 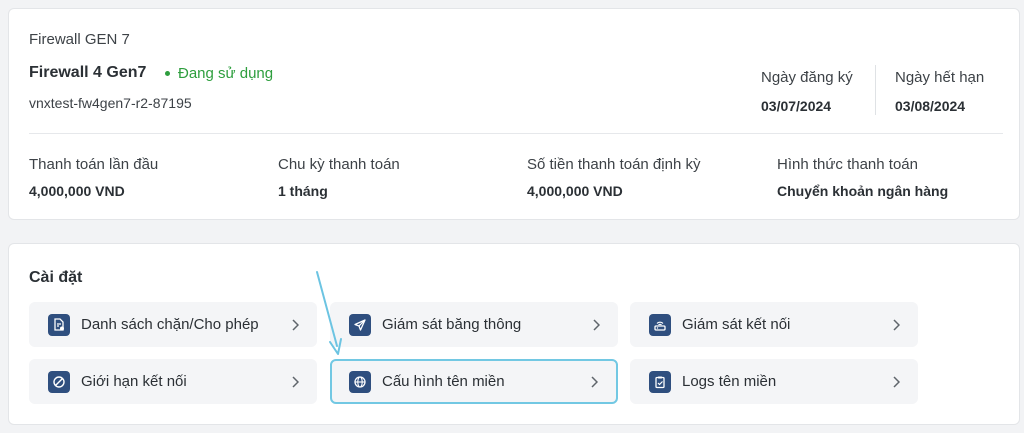 I want to click on product-name: Firewall 4 Gen7, so click(x=88, y=72).